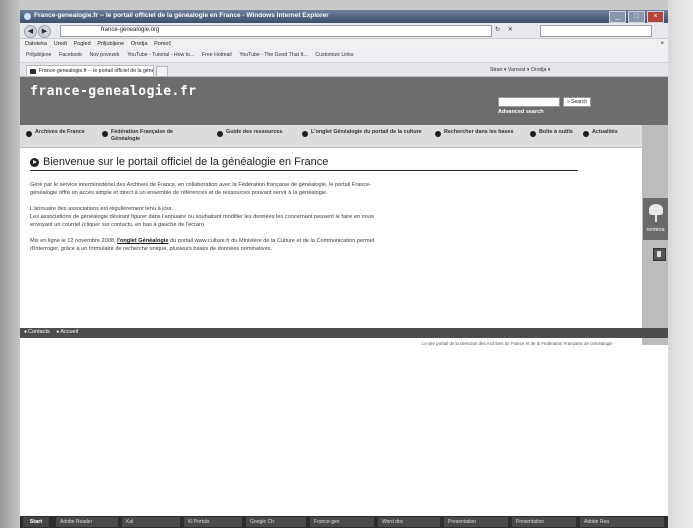  What do you see at coordinates (596, 31) in the screenshot?
I see `browser-search-input` at bounding box center [596, 31].